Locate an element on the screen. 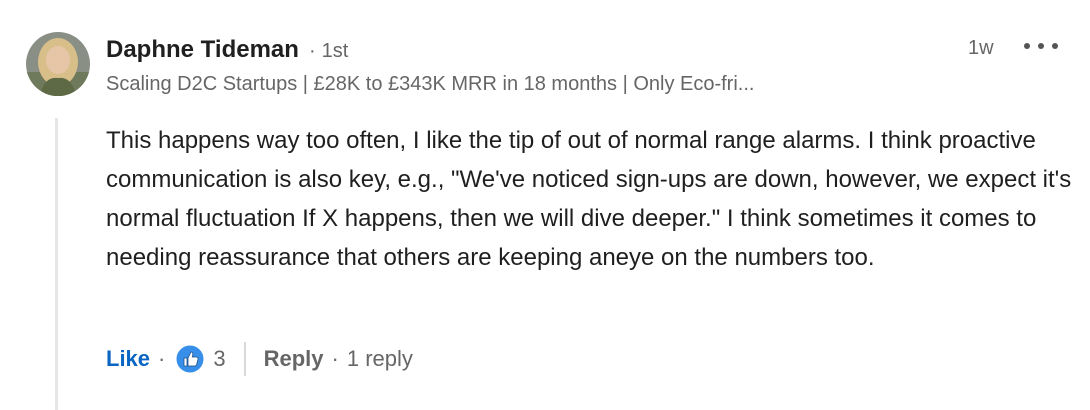 The width and height of the screenshot is (1090, 410). reaction-count: 3 is located at coordinates (219, 359).